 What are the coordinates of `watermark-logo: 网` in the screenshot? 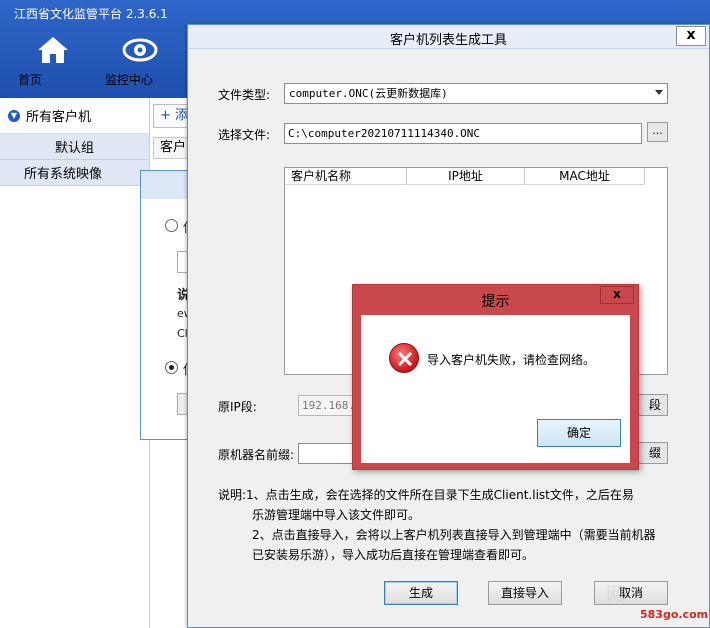 It's located at (616, 594).